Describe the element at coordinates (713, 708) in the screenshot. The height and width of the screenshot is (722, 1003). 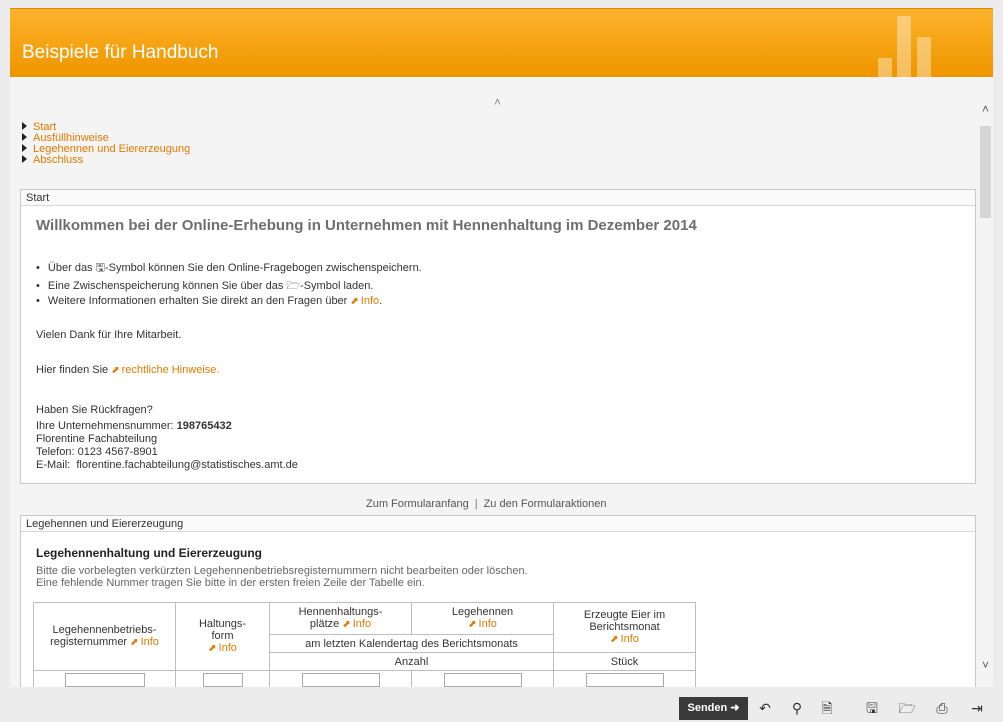
I see `send-button: Senden ➜` at that location.